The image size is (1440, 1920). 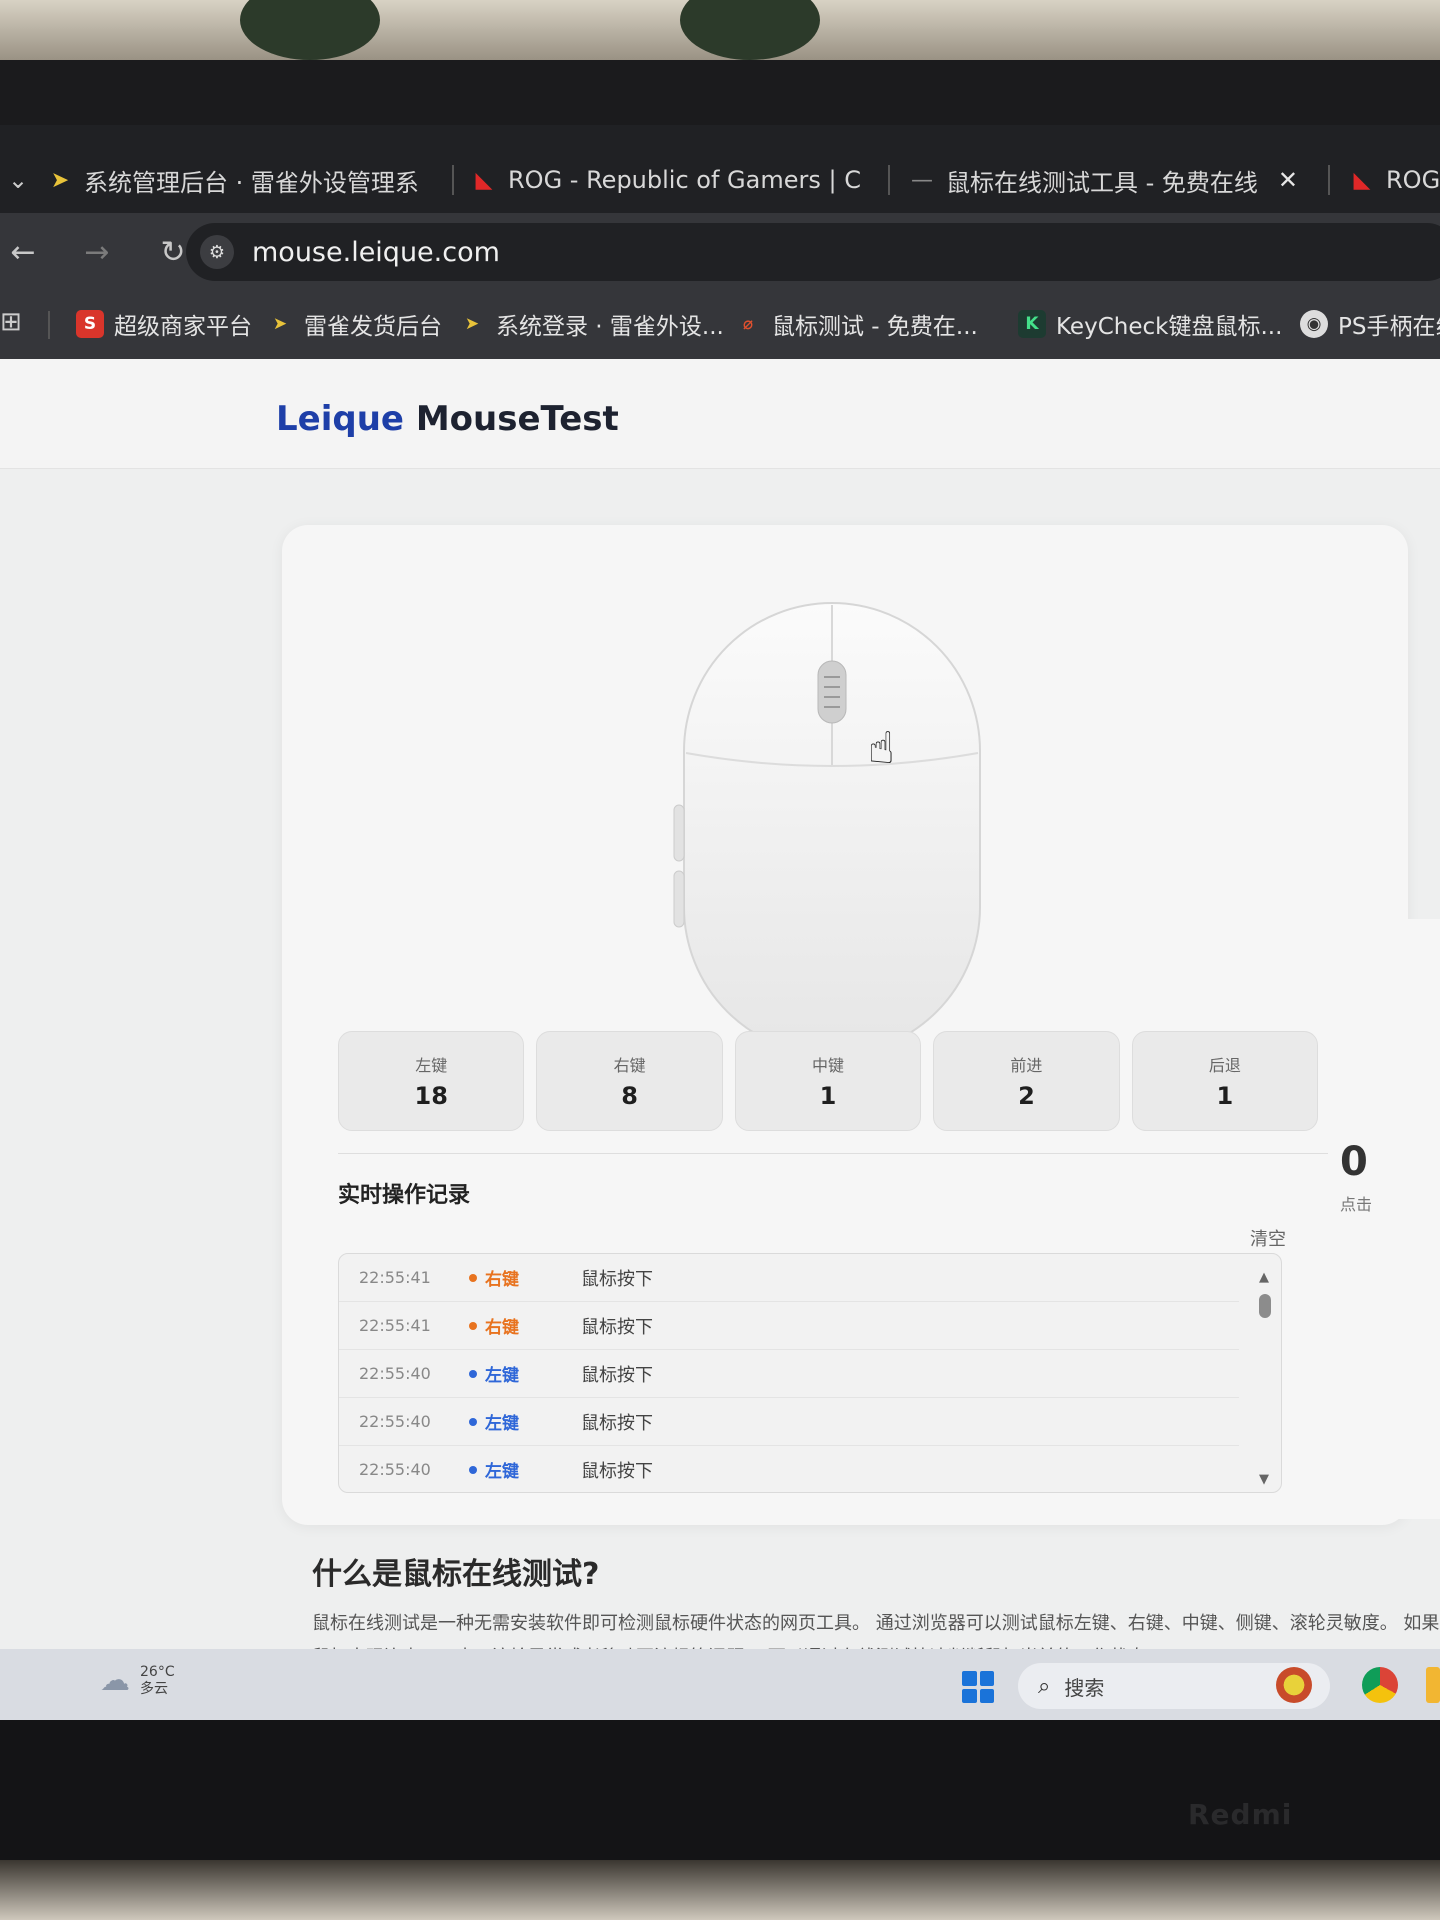 What do you see at coordinates (1395, 180) in the screenshot?
I see `tab-rog-2: ◣ ROG` at bounding box center [1395, 180].